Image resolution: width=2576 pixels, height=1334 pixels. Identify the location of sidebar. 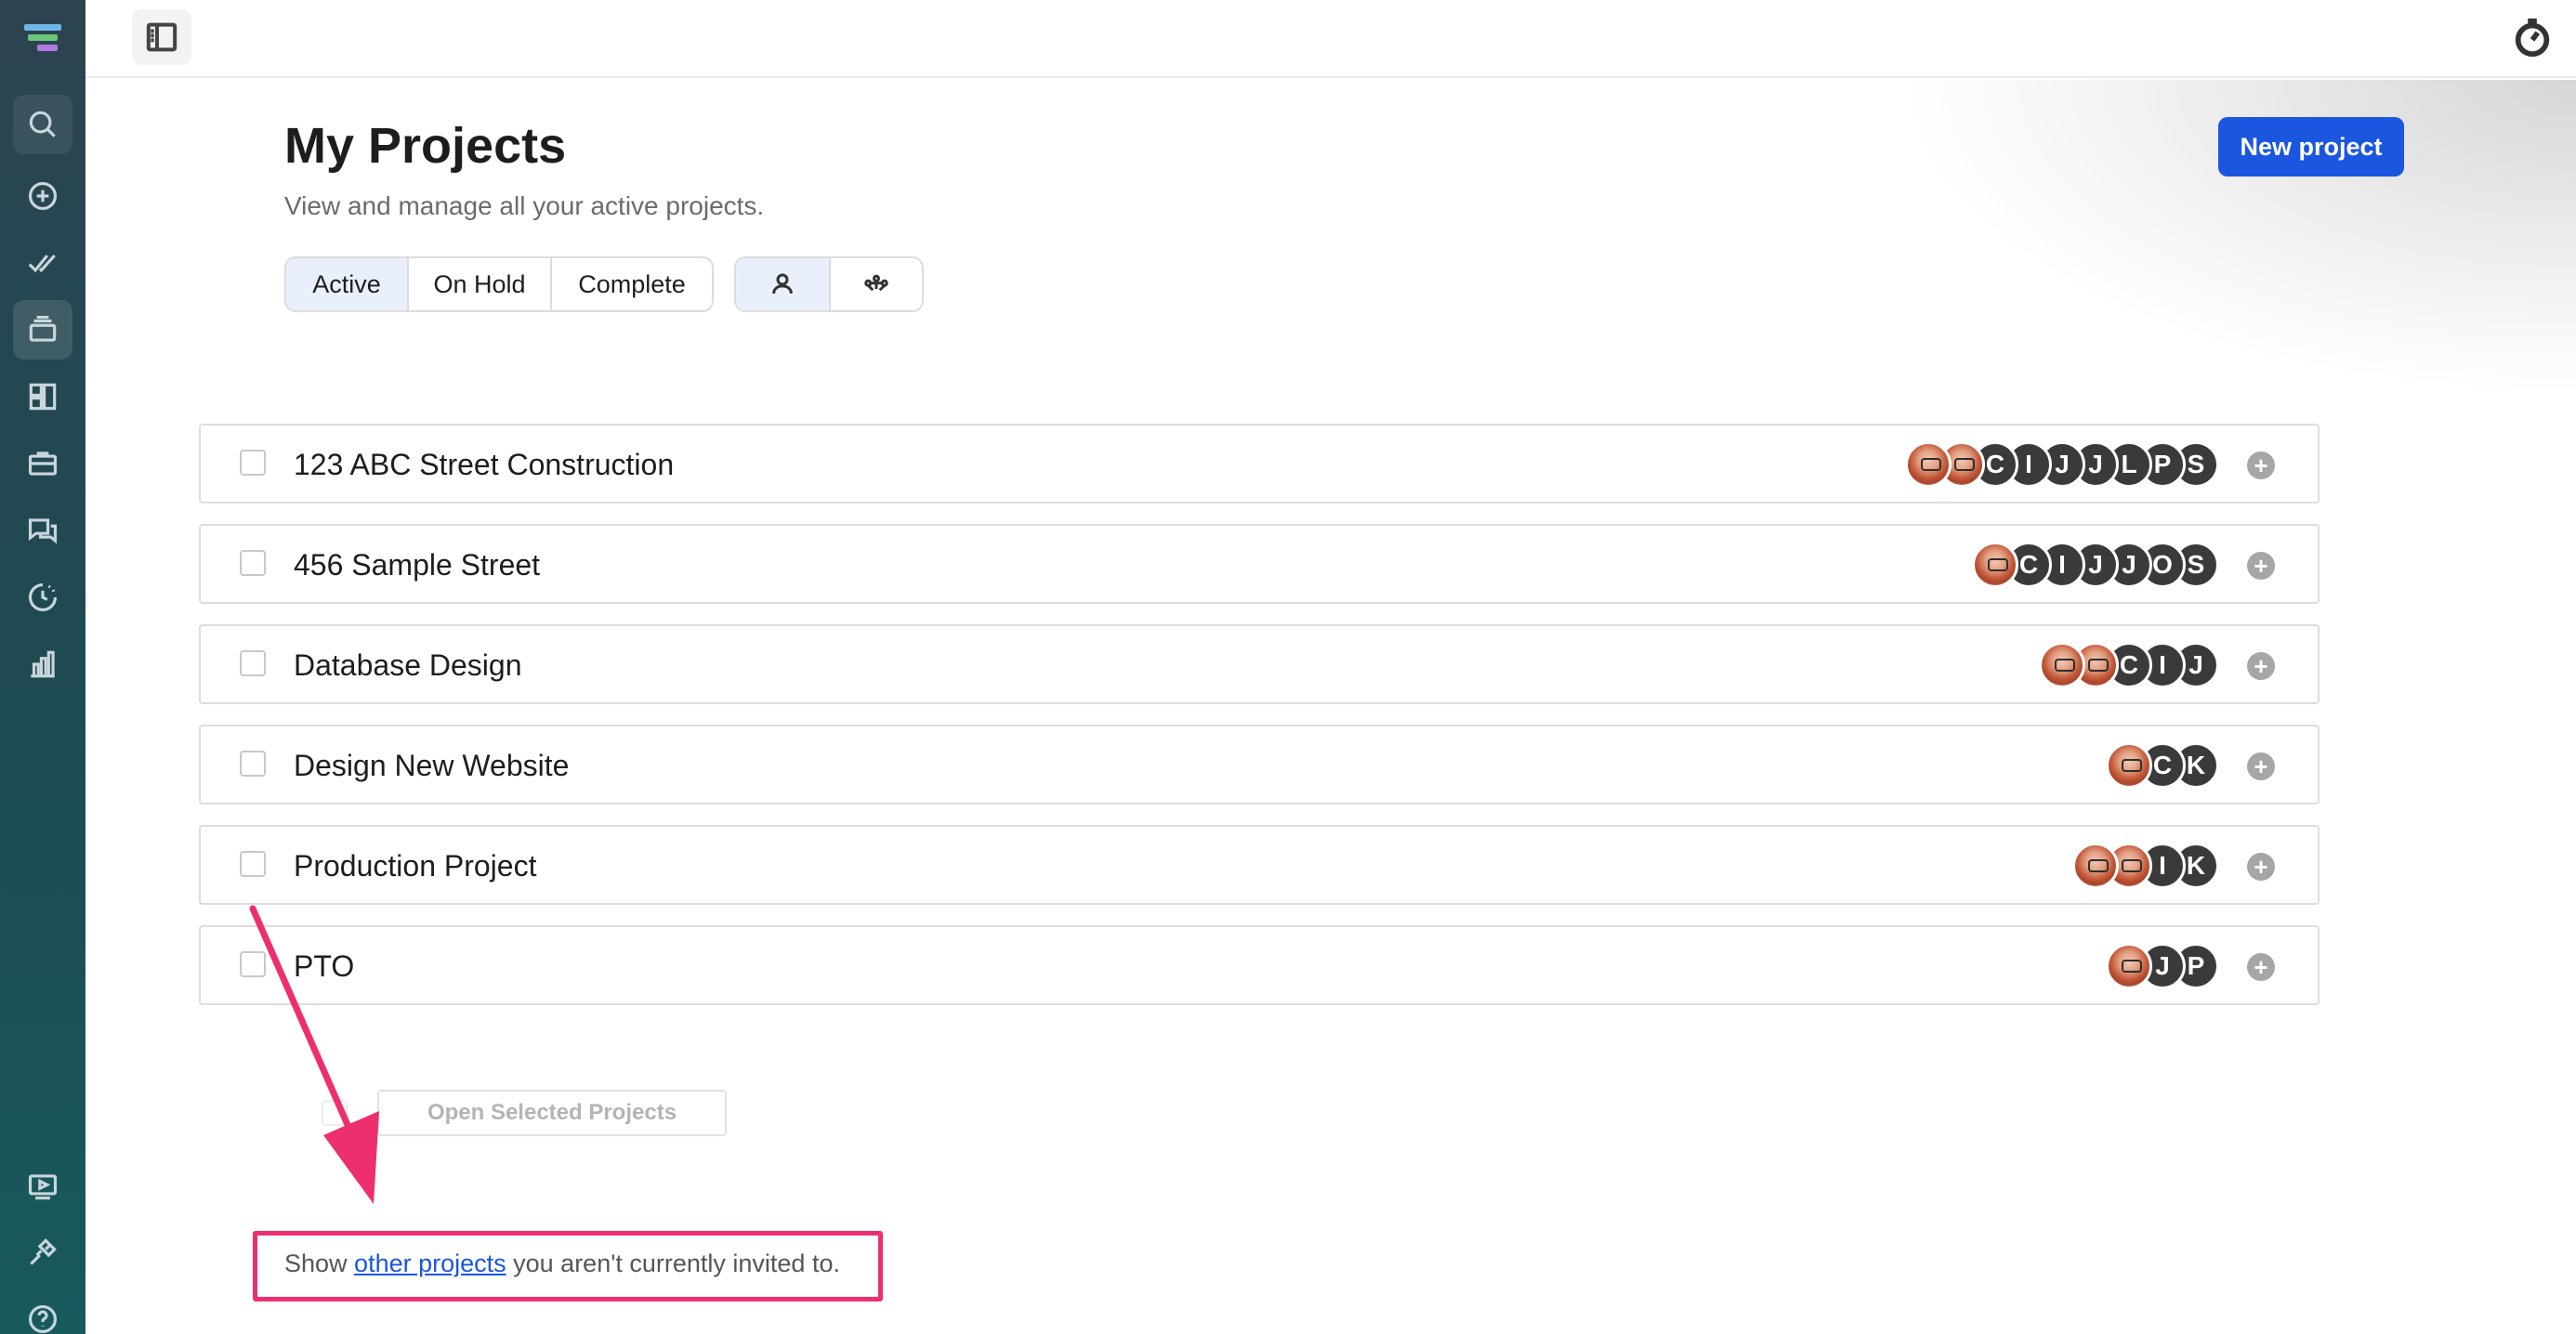
(42, 667).